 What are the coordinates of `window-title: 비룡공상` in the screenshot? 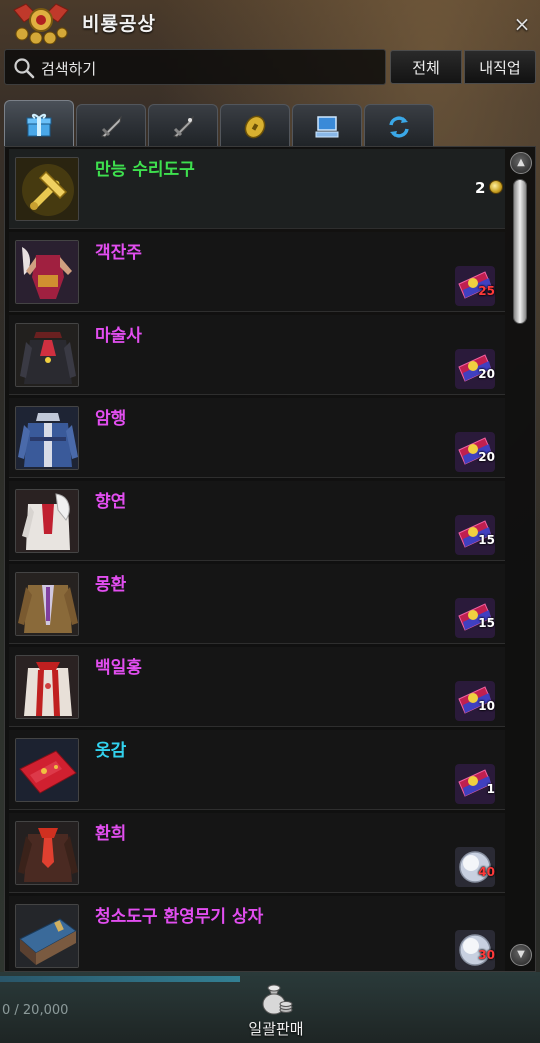 It's located at (119, 24).